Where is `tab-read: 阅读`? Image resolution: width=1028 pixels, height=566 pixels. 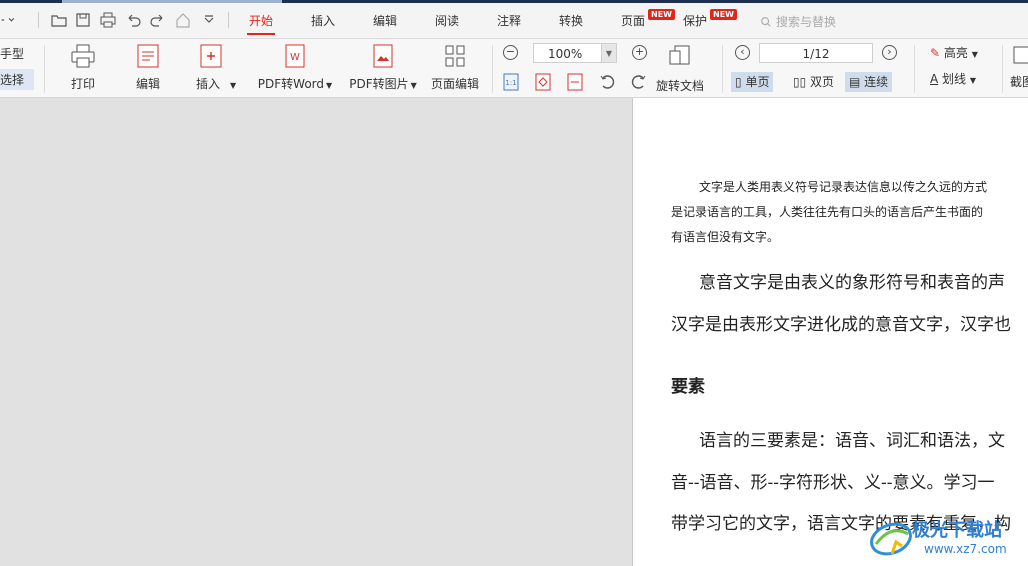 tab-read: 阅读 is located at coordinates (447, 20).